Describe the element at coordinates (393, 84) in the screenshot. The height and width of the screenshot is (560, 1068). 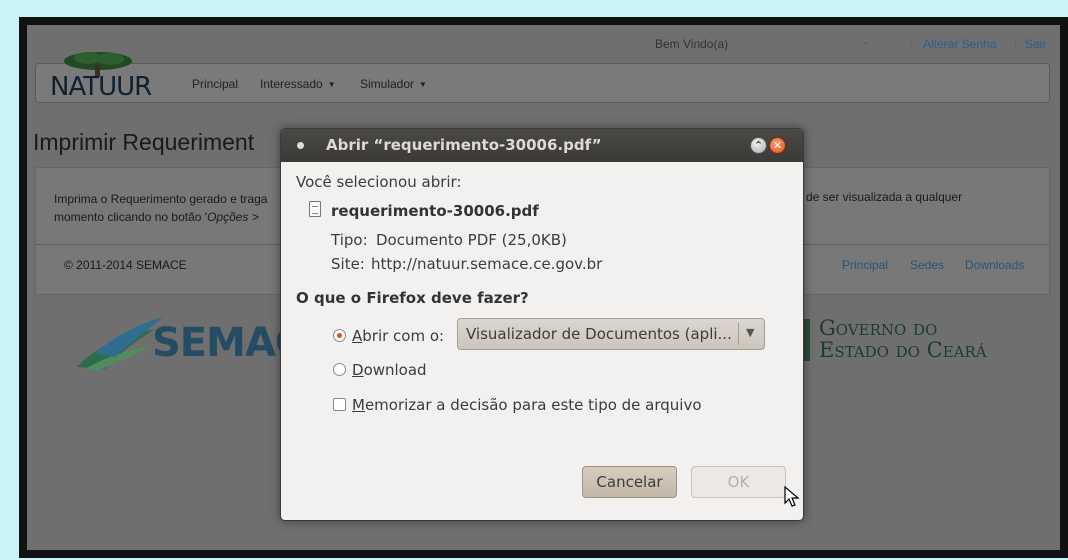
I see `nav-simulador: Simulador ▼` at that location.